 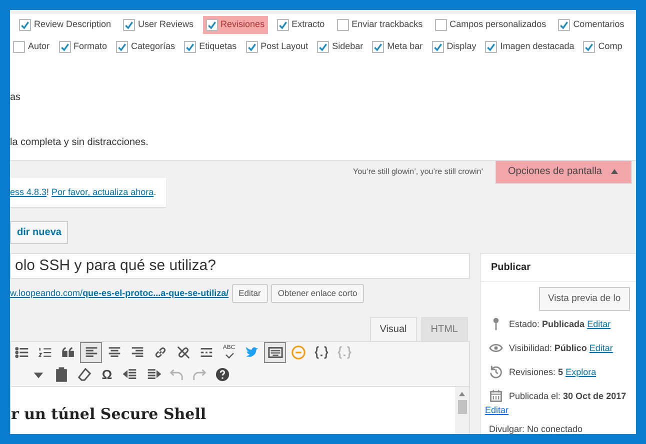 What do you see at coordinates (461, 47) in the screenshot?
I see `checkbox-label: Display` at bounding box center [461, 47].